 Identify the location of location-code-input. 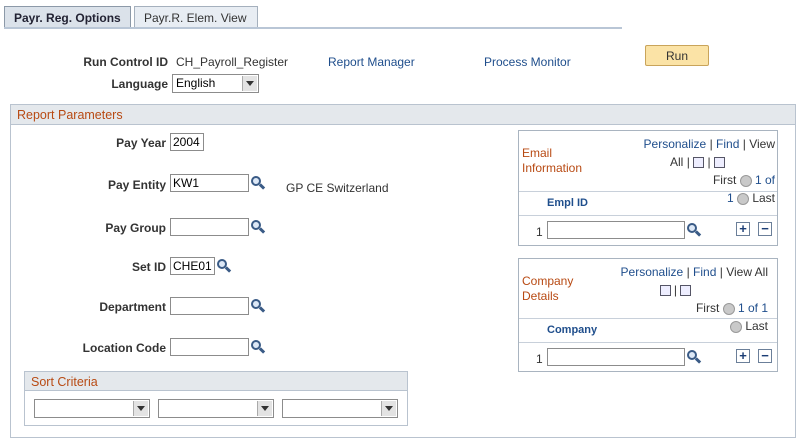
(209, 347).